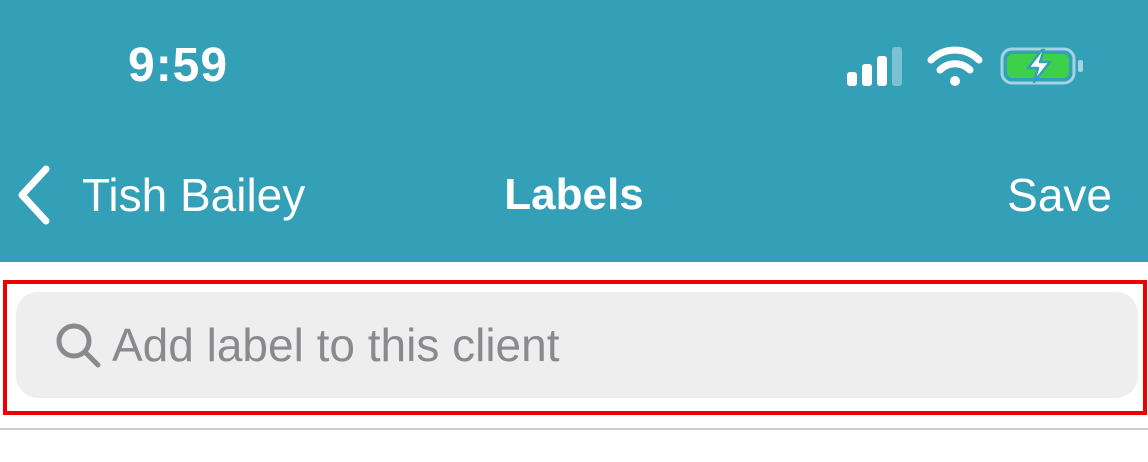  I want to click on back-button: Tish Bailey, so click(160, 195).